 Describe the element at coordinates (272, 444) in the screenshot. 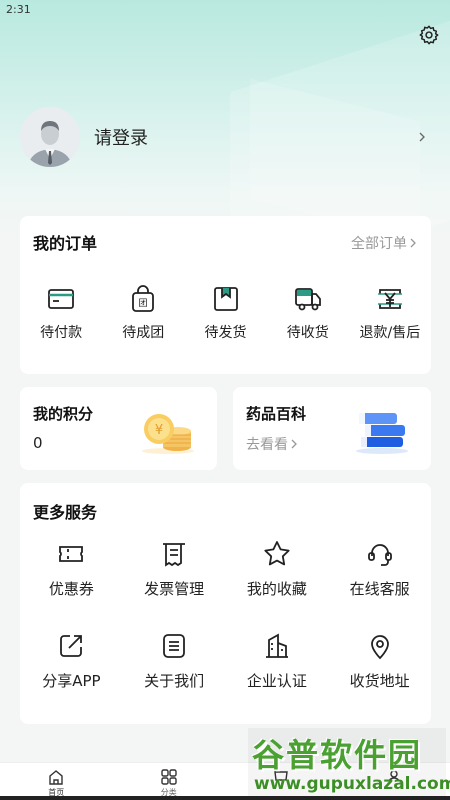

I see `go-see-link: 去看看` at that location.